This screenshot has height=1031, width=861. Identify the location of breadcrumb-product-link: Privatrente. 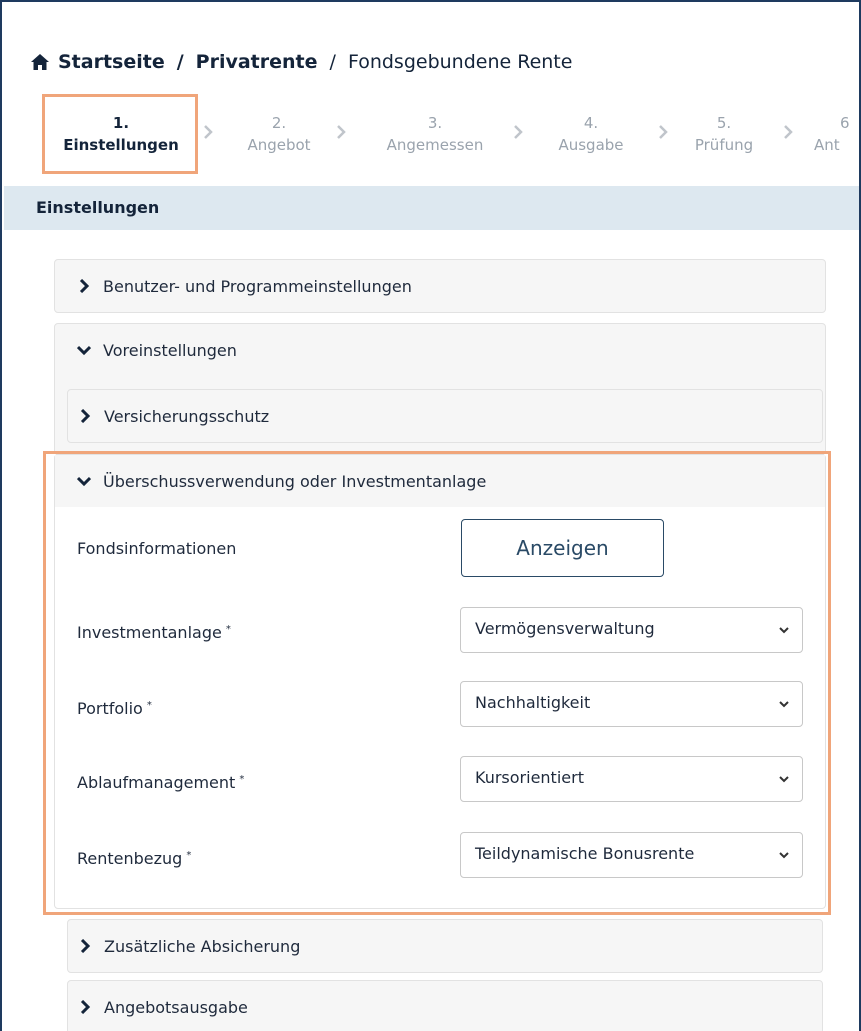
(257, 62).